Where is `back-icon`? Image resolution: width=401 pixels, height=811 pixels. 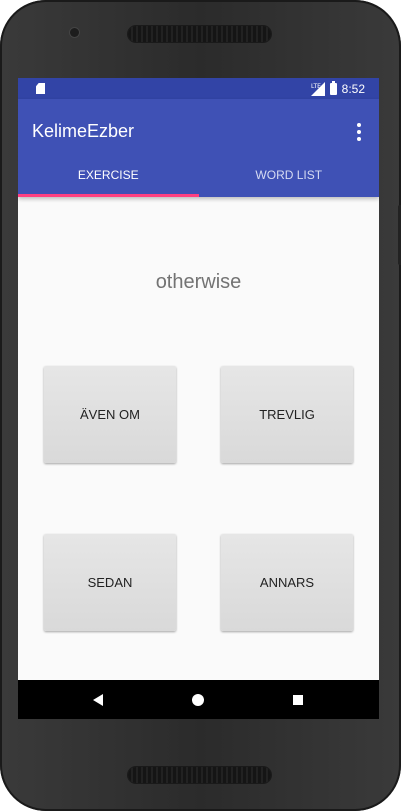
back-icon is located at coordinates (98, 700).